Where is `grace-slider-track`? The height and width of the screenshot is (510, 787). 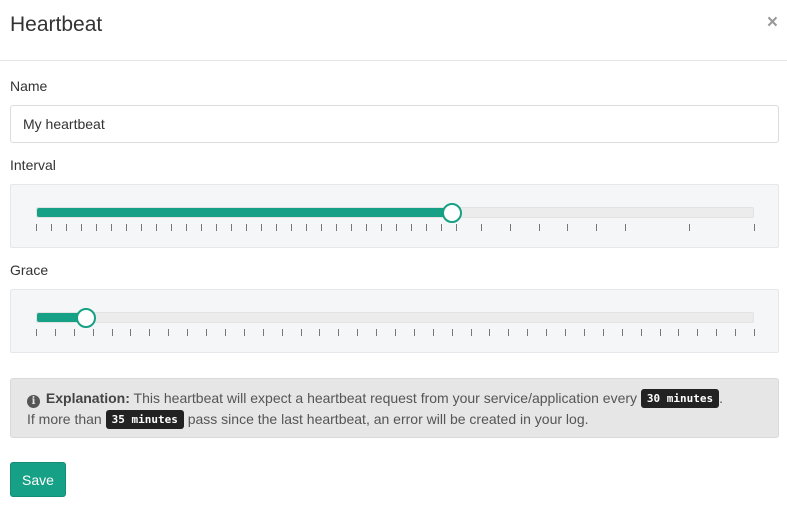
grace-slider-track is located at coordinates (395, 317).